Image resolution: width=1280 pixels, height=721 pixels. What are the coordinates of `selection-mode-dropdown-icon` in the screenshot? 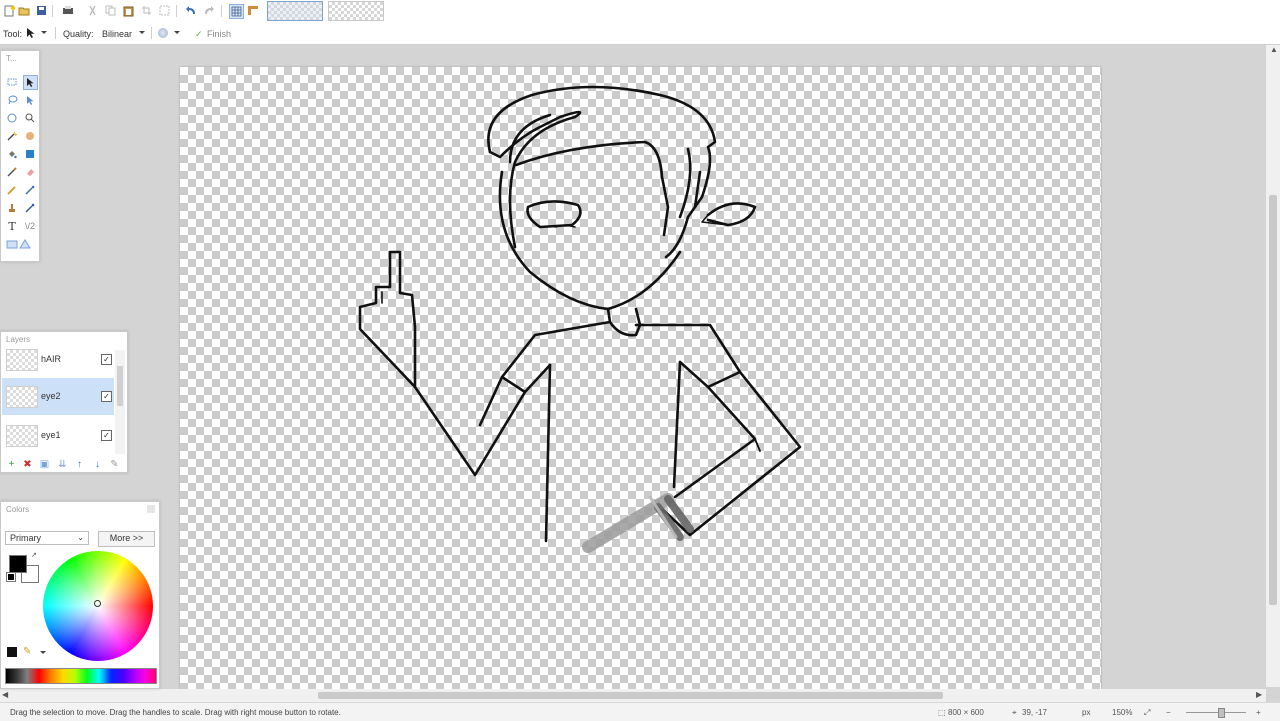 It's located at (177, 32).